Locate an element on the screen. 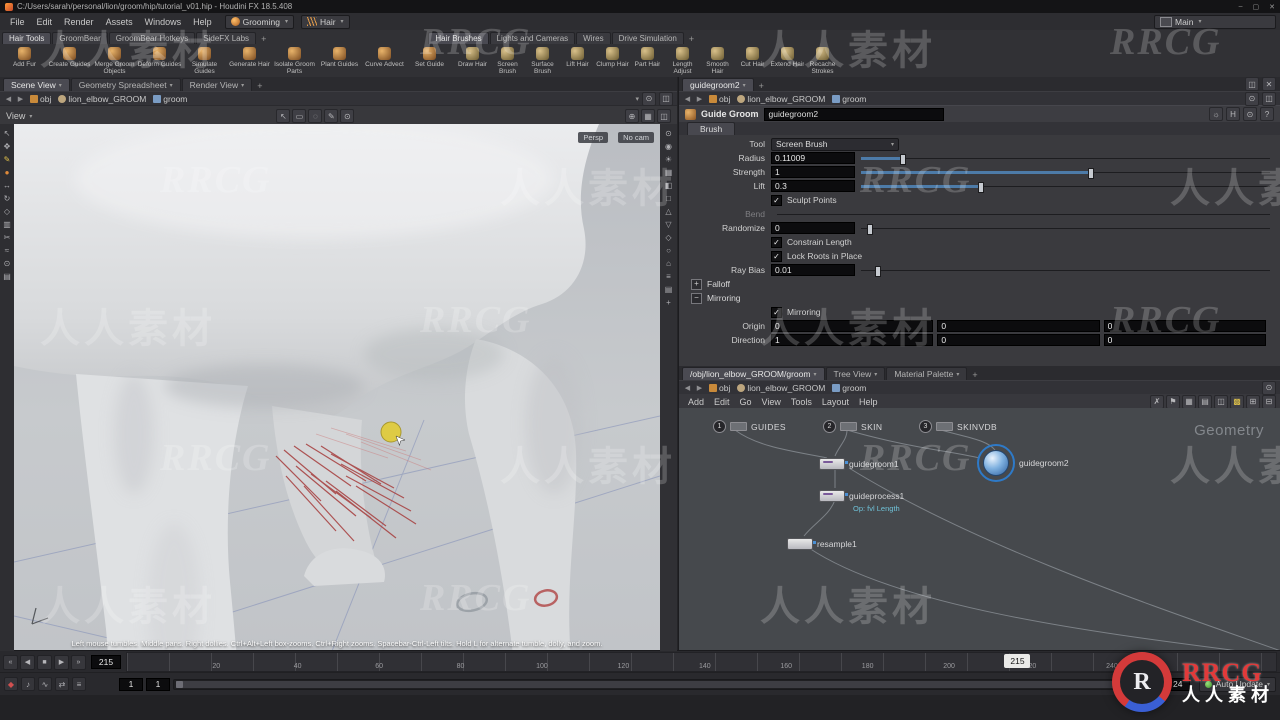 Image resolution: width=1280 pixels, height=720 pixels. audio-icon: ♪ is located at coordinates (28, 684).